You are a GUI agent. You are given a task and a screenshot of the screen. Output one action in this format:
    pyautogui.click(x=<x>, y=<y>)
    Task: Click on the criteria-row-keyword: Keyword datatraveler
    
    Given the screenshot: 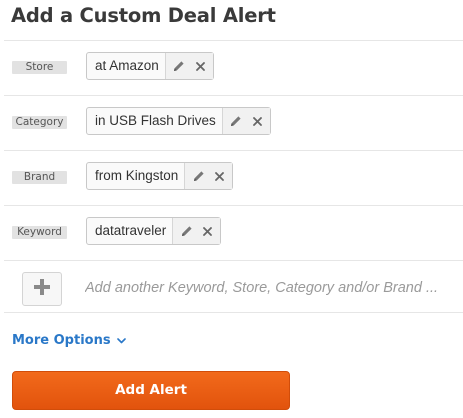 What is the action you would take?
    pyautogui.click(x=233, y=232)
    